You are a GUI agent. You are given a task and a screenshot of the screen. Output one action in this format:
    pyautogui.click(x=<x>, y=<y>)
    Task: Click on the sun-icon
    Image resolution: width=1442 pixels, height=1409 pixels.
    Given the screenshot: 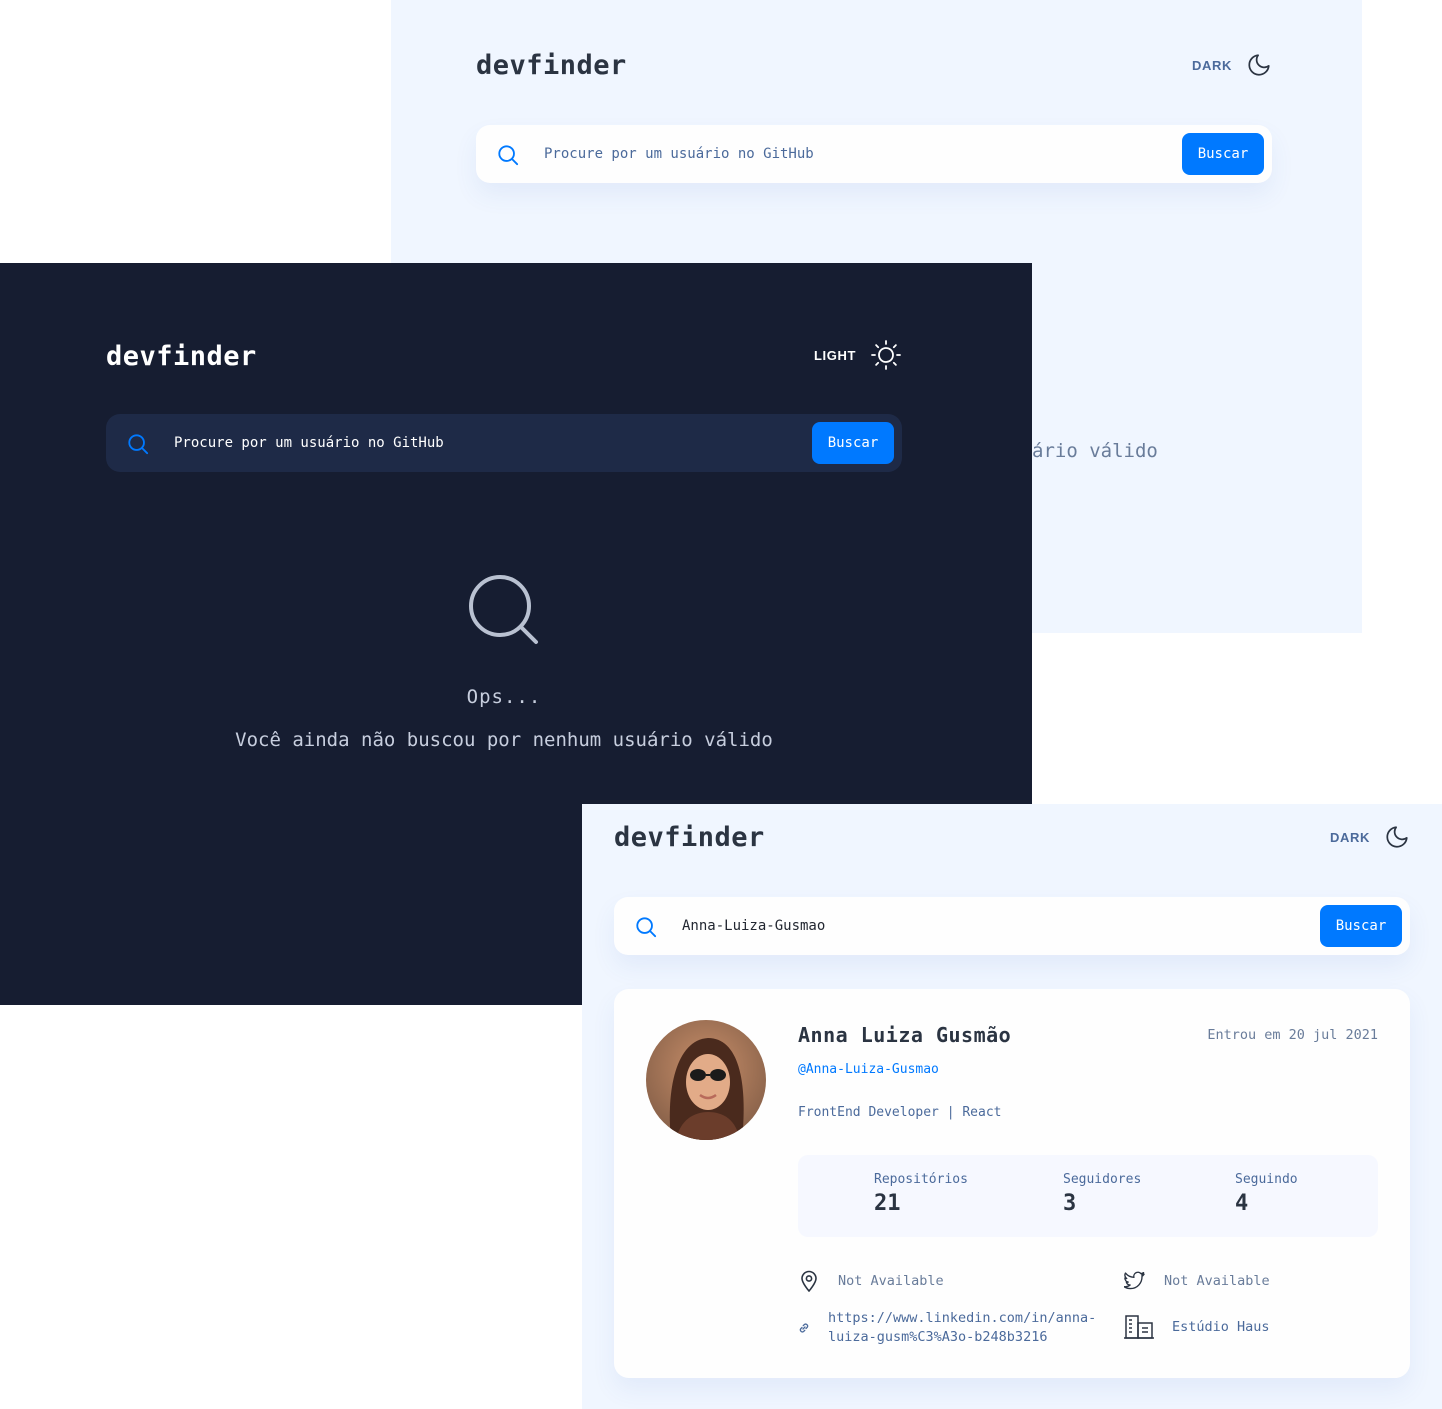 What is the action you would take?
    pyautogui.click(x=886, y=355)
    